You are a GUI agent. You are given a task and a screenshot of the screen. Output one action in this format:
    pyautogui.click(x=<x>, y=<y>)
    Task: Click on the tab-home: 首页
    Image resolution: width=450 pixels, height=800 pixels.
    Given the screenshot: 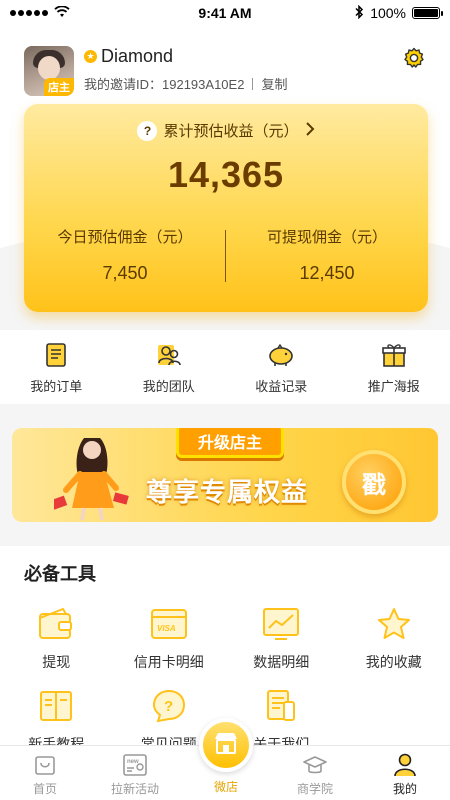 What is the action you would take?
    pyautogui.click(x=45, y=773)
    